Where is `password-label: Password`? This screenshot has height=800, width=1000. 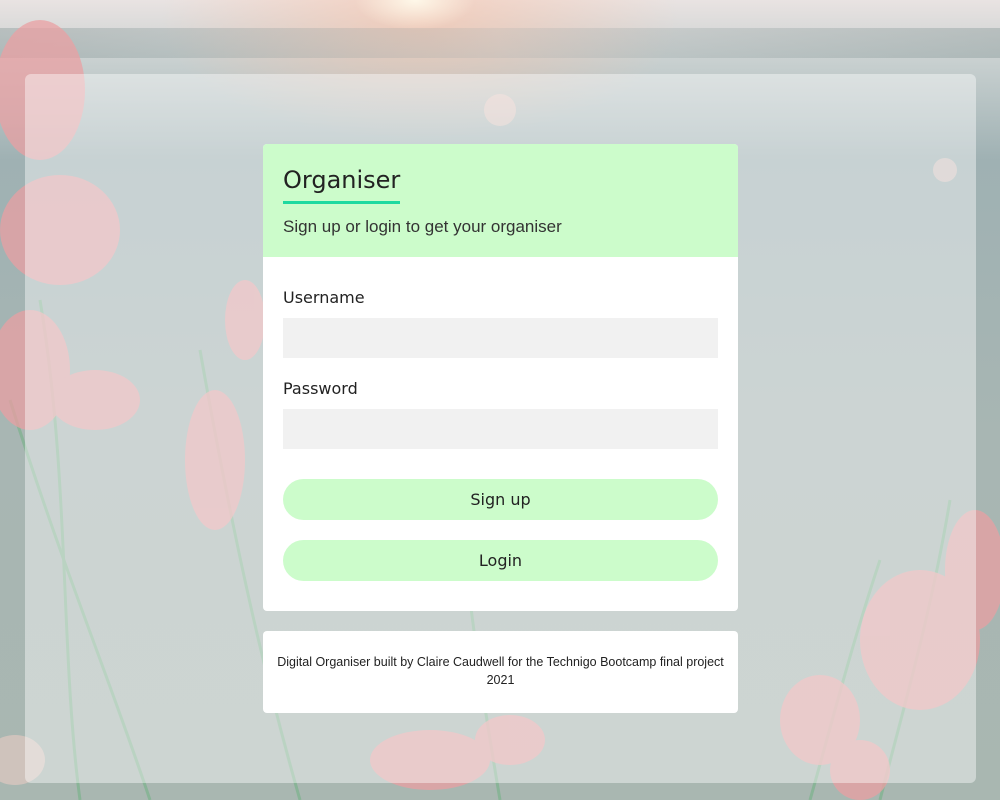
password-label: Password is located at coordinates (320, 388).